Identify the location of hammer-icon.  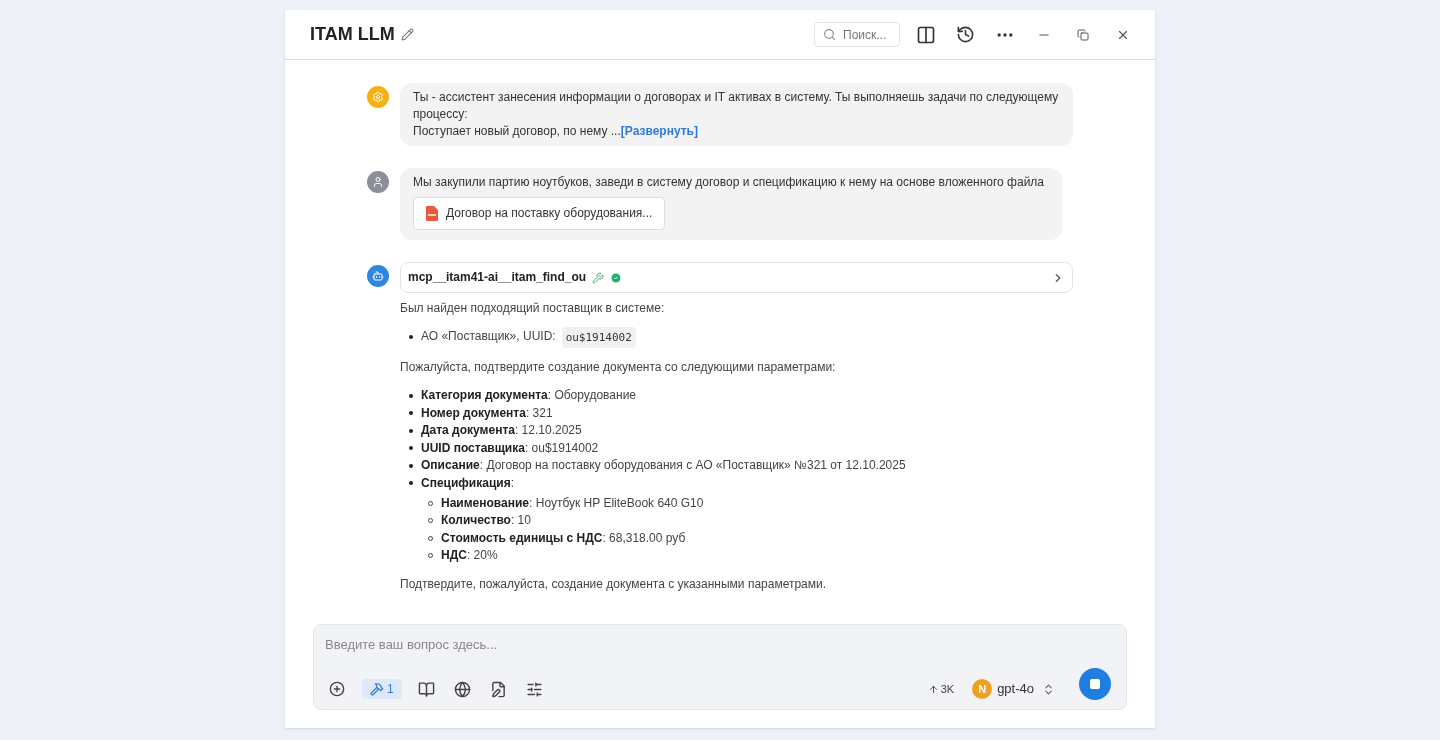
(377, 689).